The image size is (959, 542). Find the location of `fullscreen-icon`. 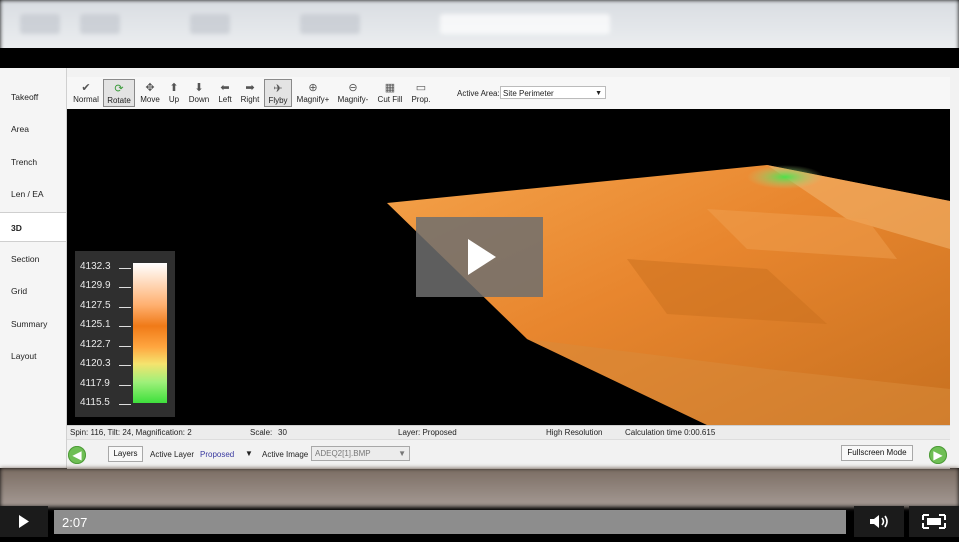

fullscreen-icon is located at coordinates (934, 521).